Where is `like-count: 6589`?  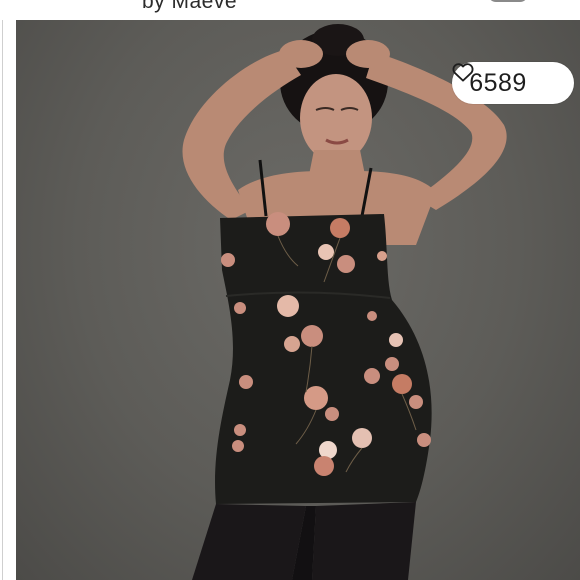
like-count: 6589 is located at coordinates (498, 82).